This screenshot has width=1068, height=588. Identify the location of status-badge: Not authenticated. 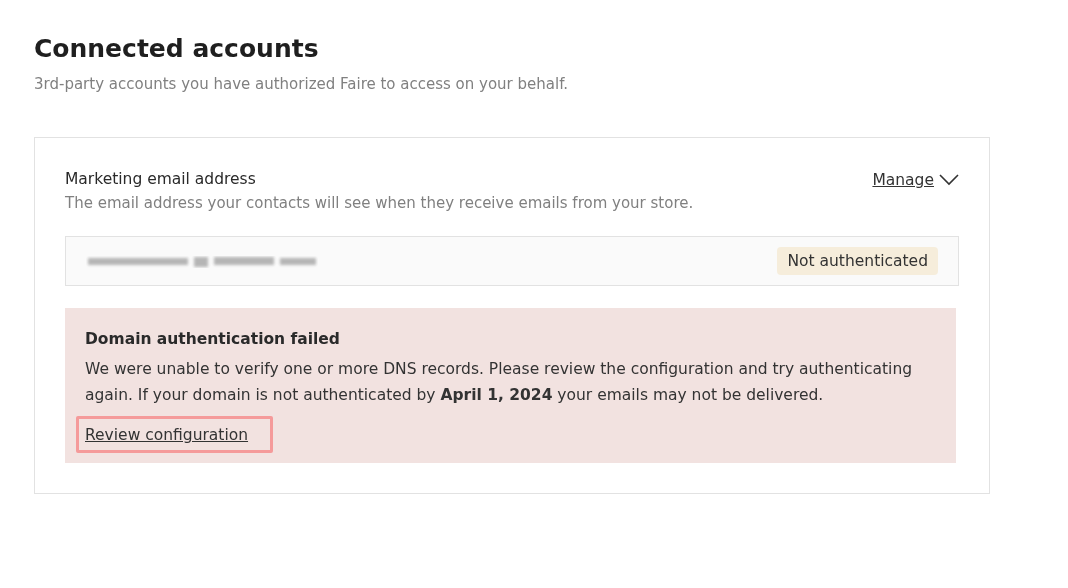
(857, 261).